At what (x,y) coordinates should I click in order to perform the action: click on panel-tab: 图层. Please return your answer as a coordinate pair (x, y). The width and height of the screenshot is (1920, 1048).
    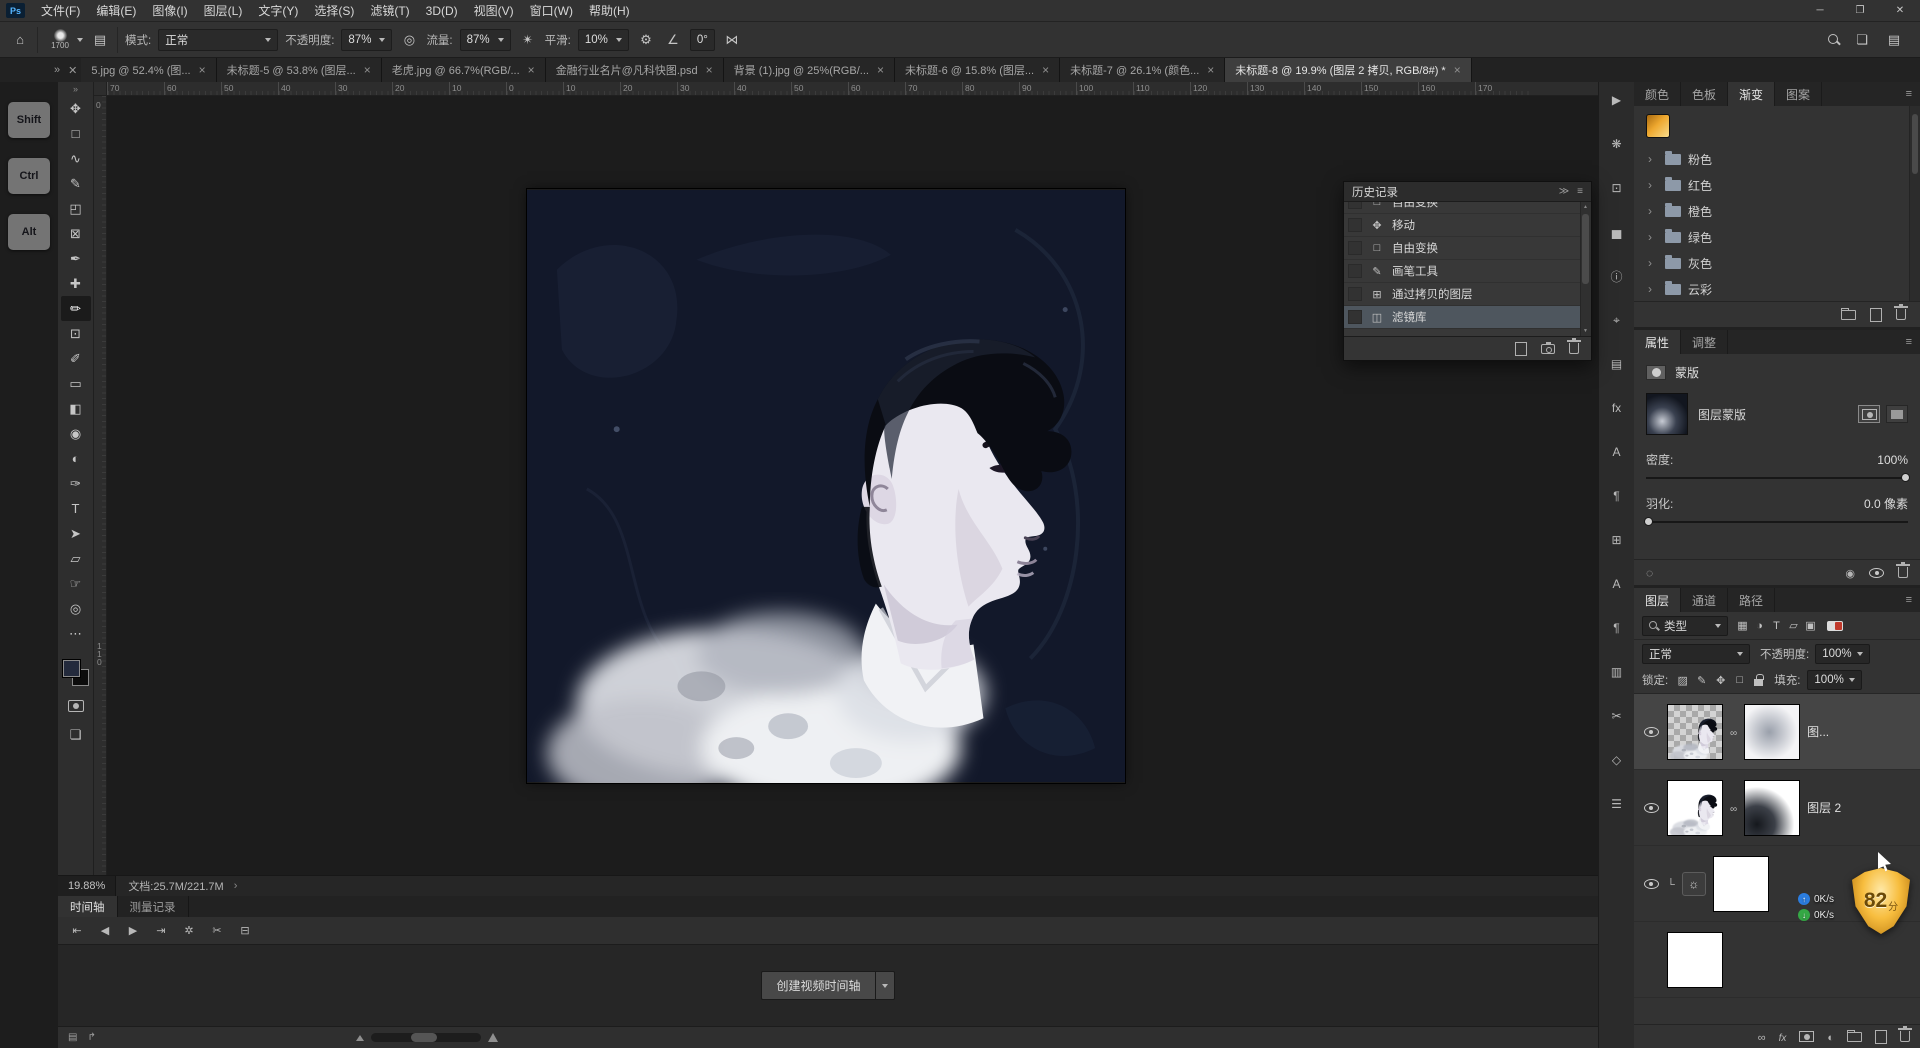
    Looking at the image, I should click on (1658, 600).